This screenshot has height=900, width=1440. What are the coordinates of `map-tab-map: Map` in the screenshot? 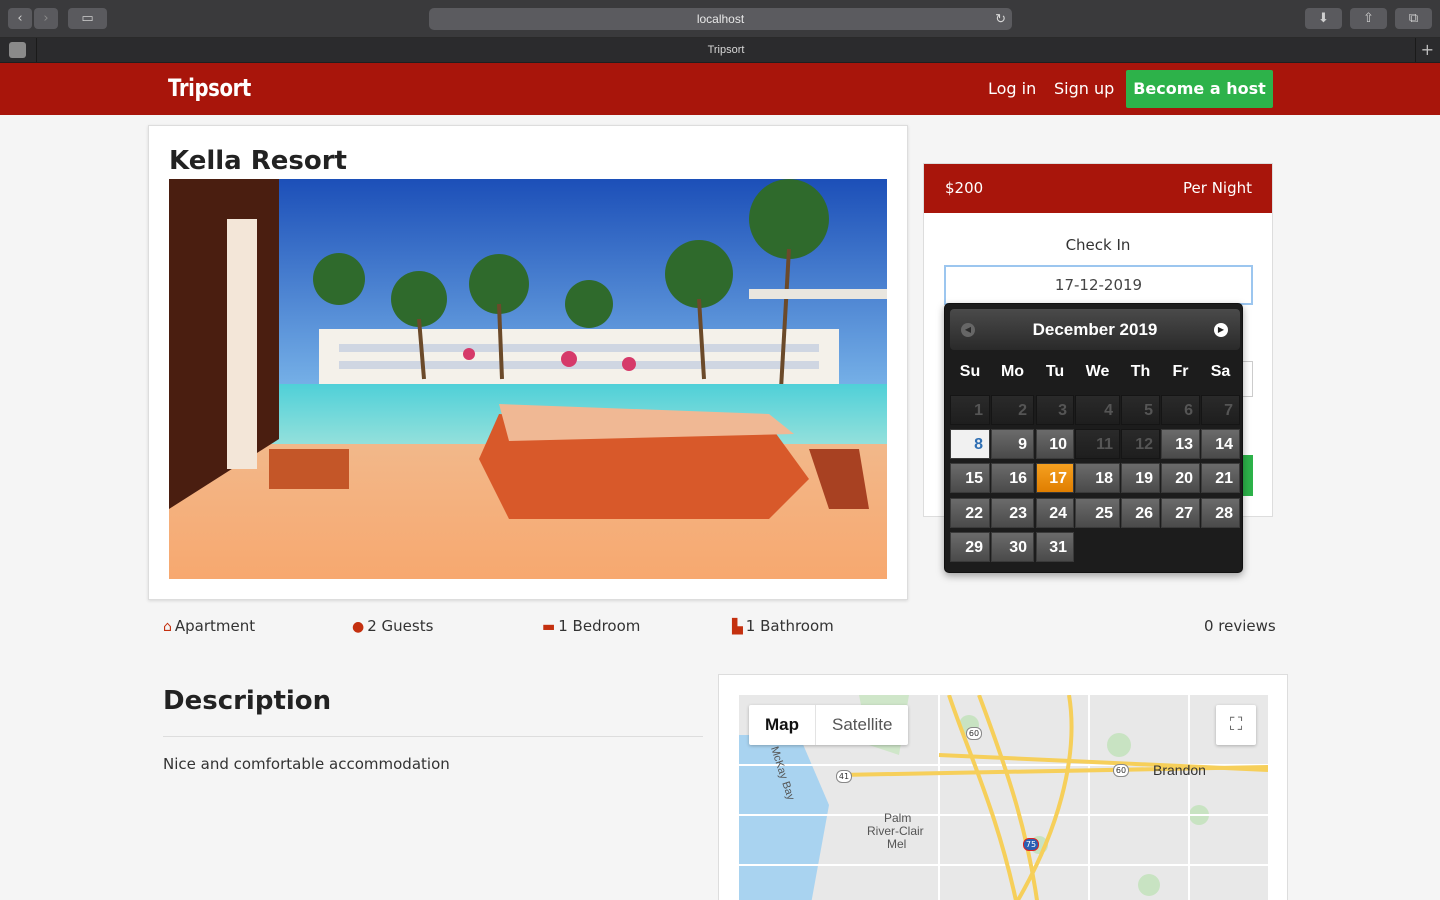 It's located at (782, 725).